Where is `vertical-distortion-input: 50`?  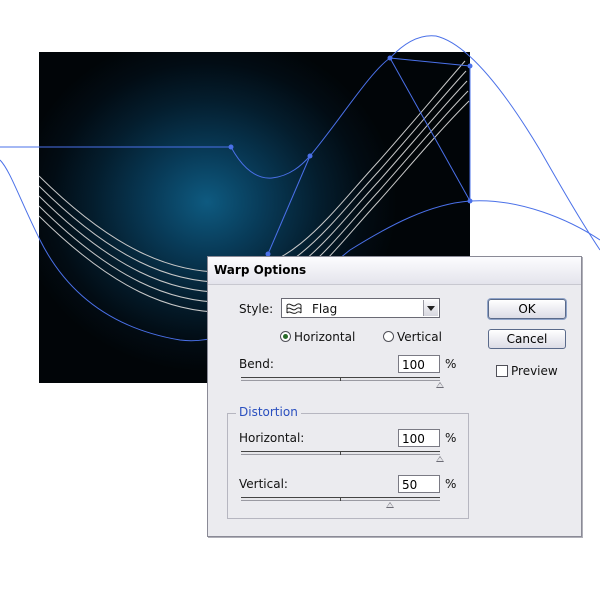
vertical-distortion-input: 50 is located at coordinates (419, 484).